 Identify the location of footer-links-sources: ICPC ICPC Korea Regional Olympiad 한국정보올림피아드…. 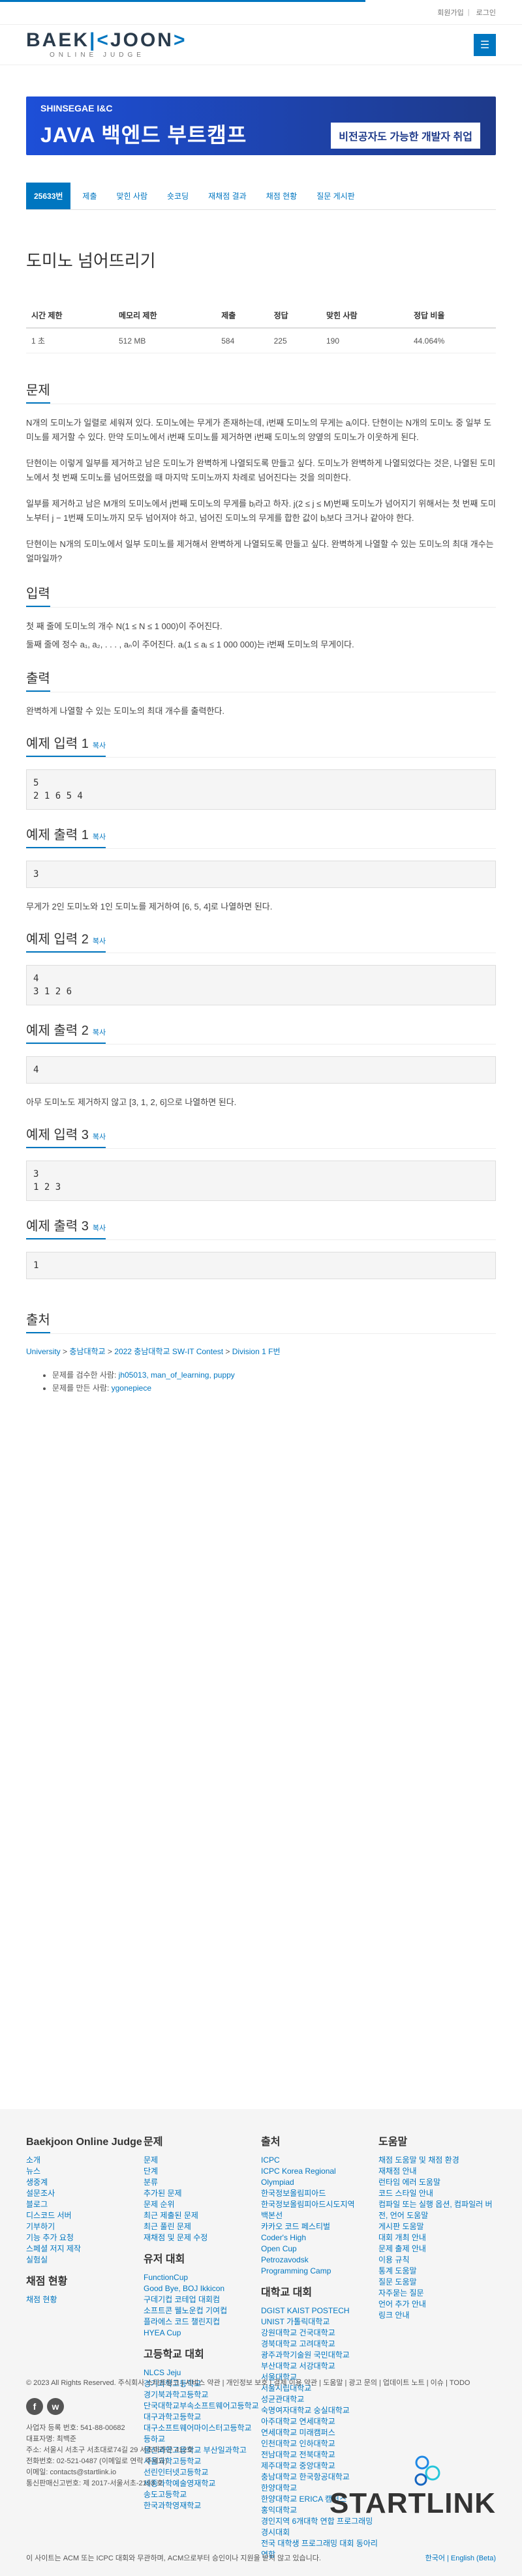
(319, 2216).